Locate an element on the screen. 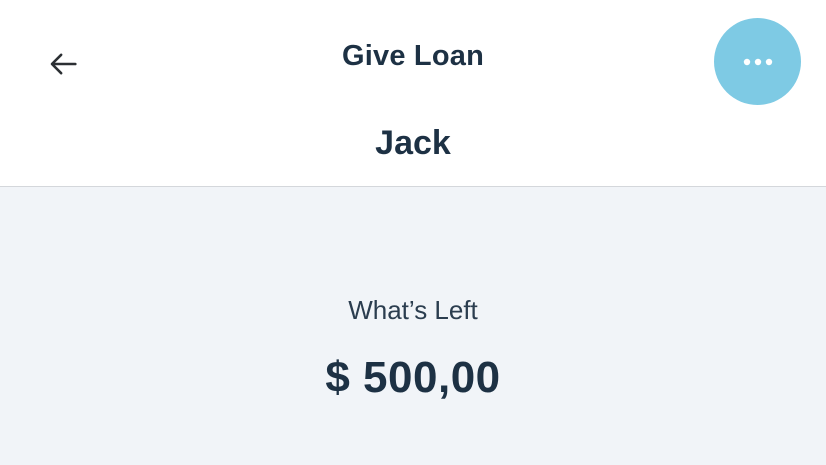  more-button is located at coordinates (757, 61).